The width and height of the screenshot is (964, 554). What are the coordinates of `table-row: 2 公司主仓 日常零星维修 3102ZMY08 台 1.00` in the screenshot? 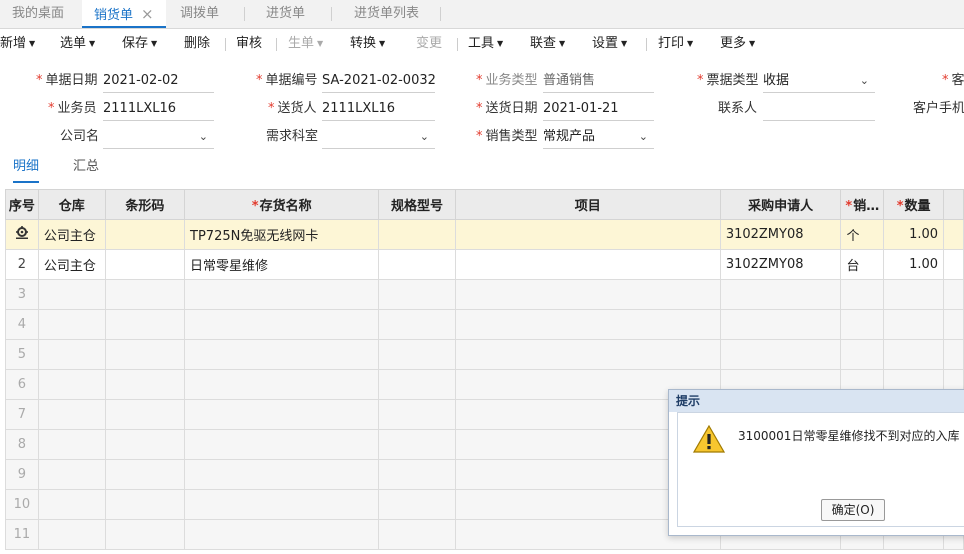 It's located at (484, 264).